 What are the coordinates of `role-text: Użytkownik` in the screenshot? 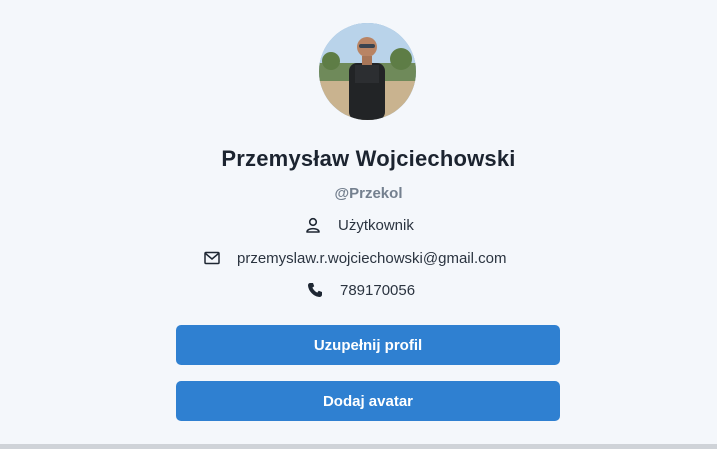 It's located at (376, 225).